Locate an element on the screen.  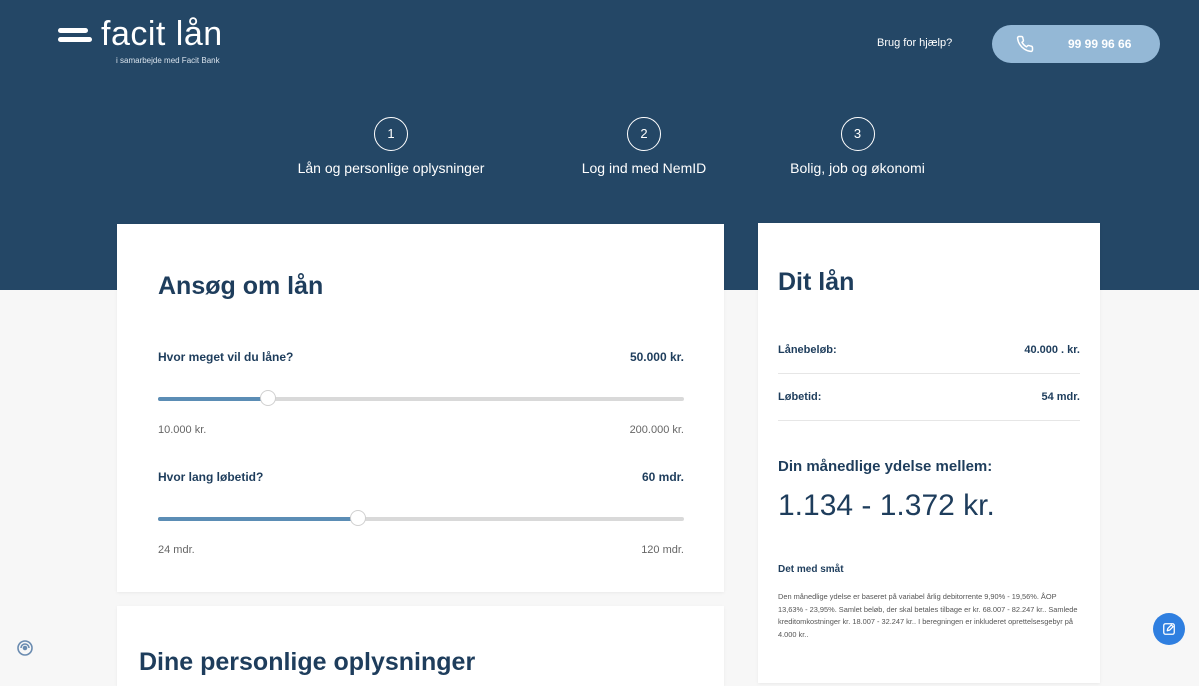
amount-slider is located at coordinates (421, 398).